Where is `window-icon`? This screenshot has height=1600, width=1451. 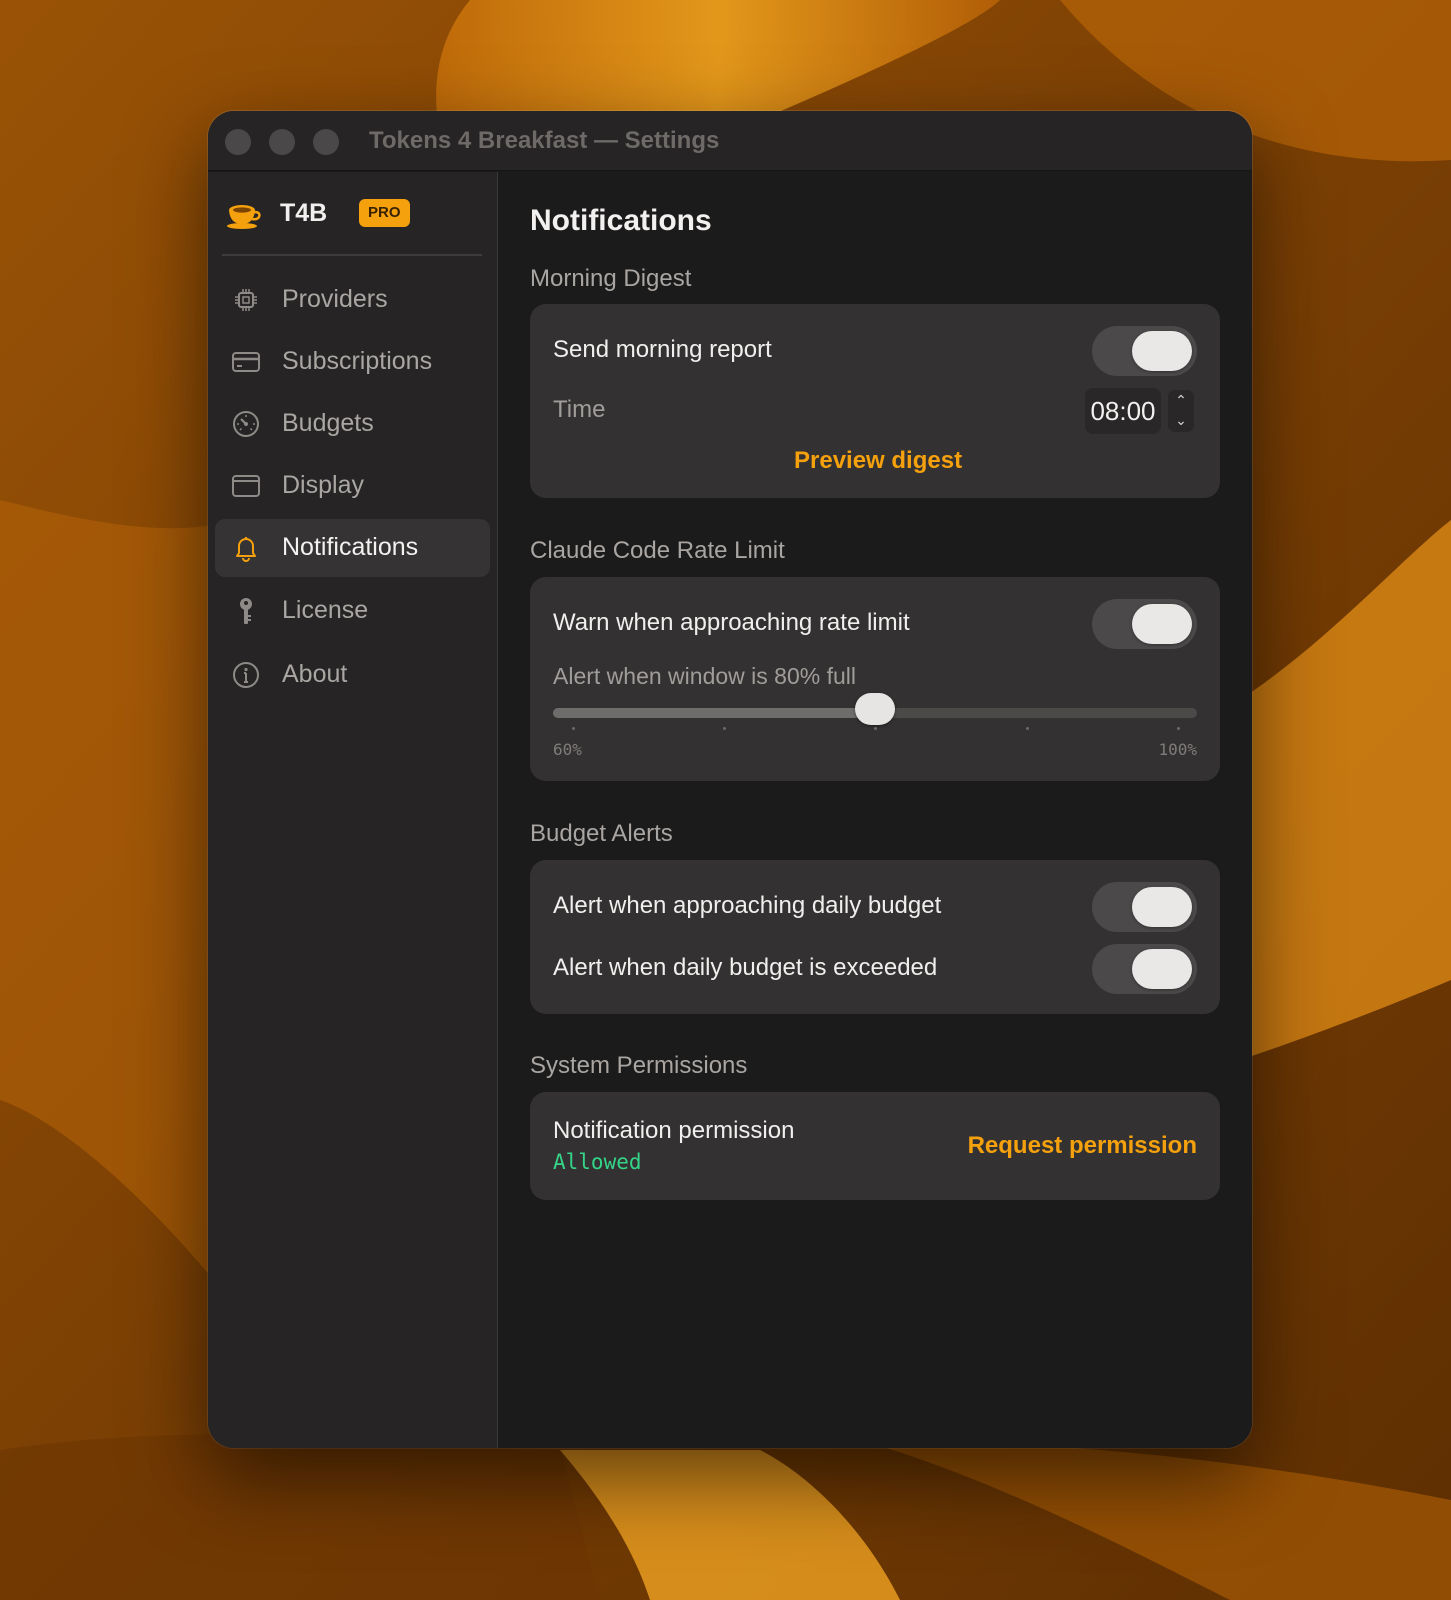 window-icon is located at coordinates (246, 486).